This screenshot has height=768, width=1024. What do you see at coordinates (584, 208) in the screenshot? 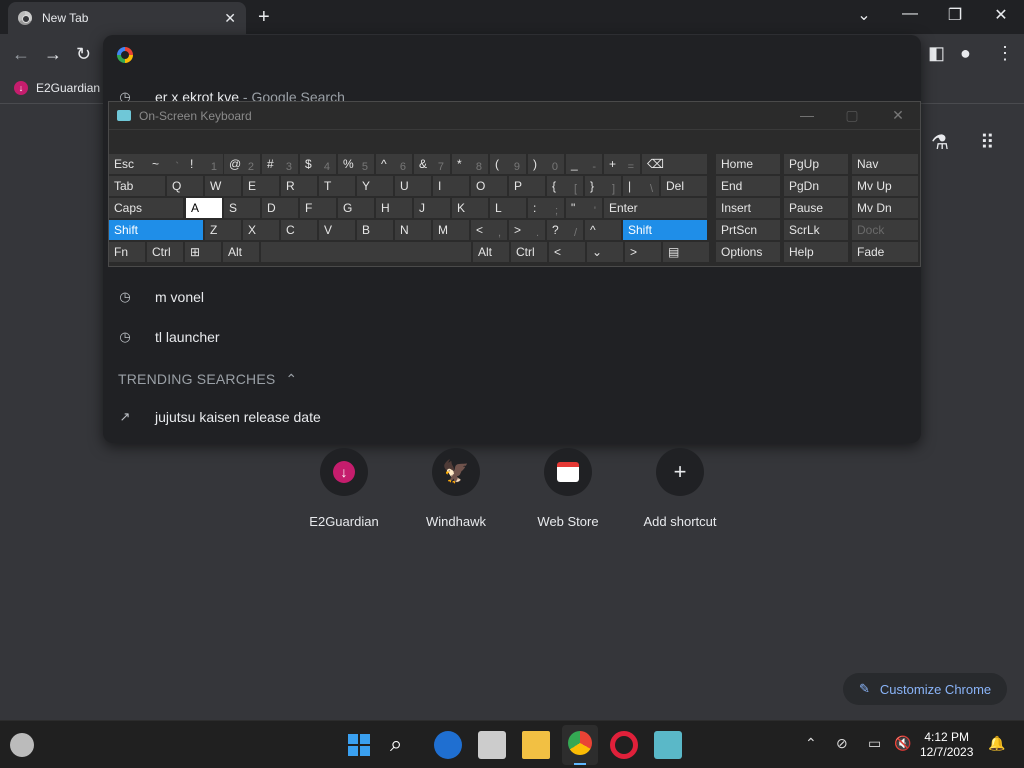
I see `osk-key: " '` at bounding box center [584, 208].